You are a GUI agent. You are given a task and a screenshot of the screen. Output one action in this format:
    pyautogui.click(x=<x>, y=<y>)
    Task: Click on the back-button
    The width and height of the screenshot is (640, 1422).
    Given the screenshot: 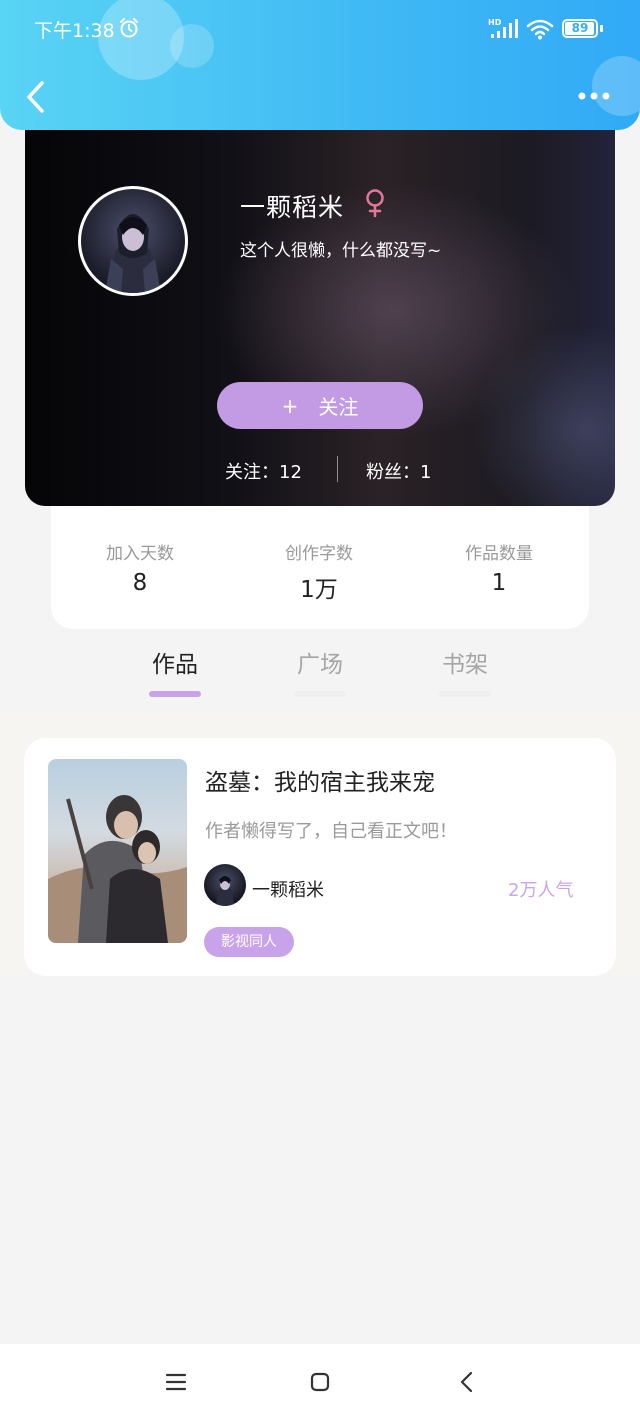 What is the action you would take?
    pyautogui.click(x=37, y=97)
    